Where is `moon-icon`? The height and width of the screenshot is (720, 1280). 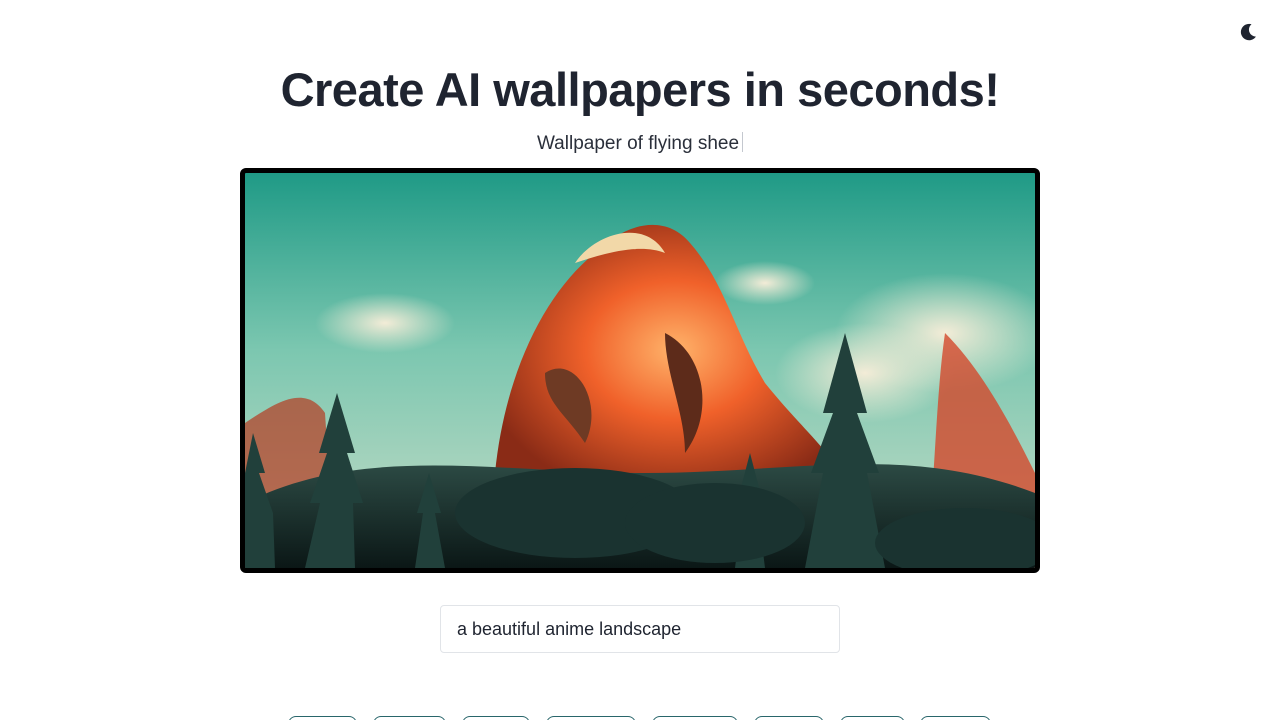 moon-icon is located at coordinates (1248, 32).